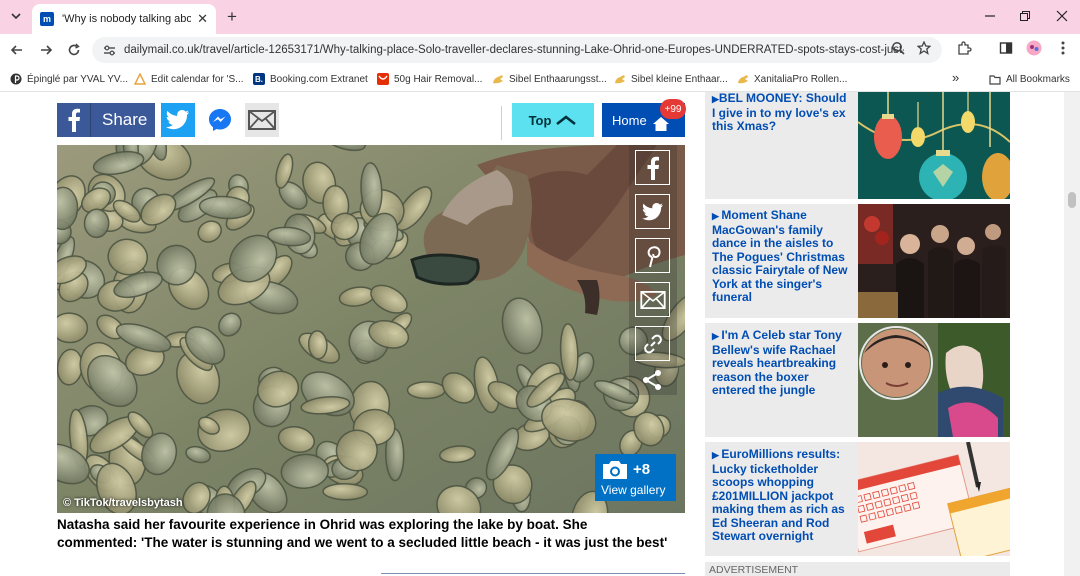 This screenshot has width=1080, height=576. I want to click on folder-icon, so click(995, 79).